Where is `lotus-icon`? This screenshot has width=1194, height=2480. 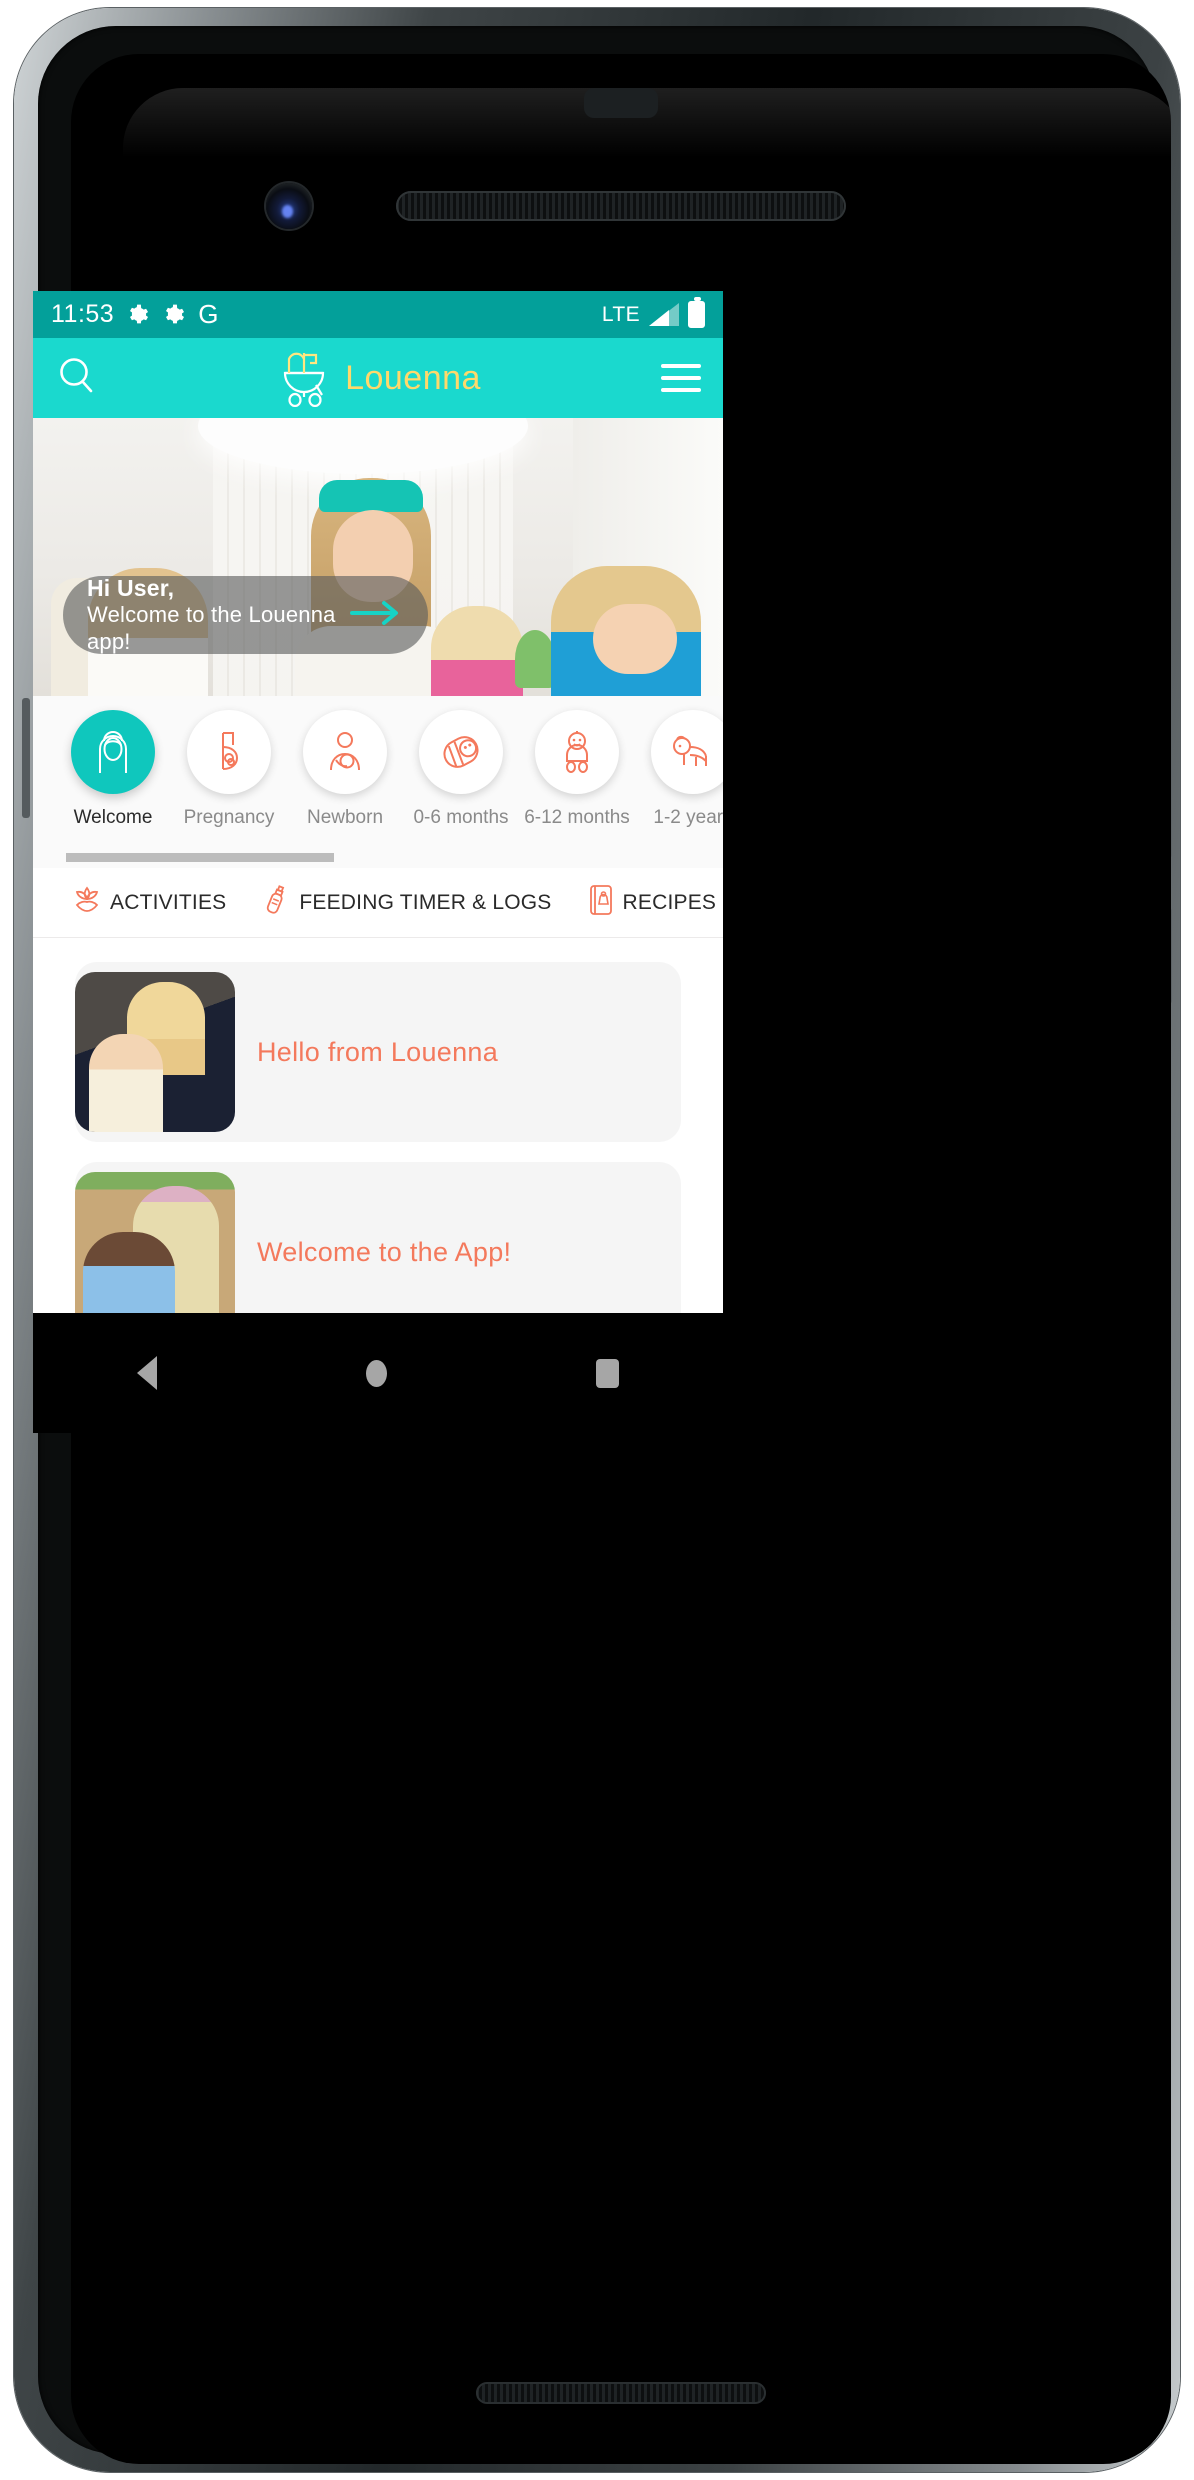 lotus-icon is located at coordinates (87, 902).